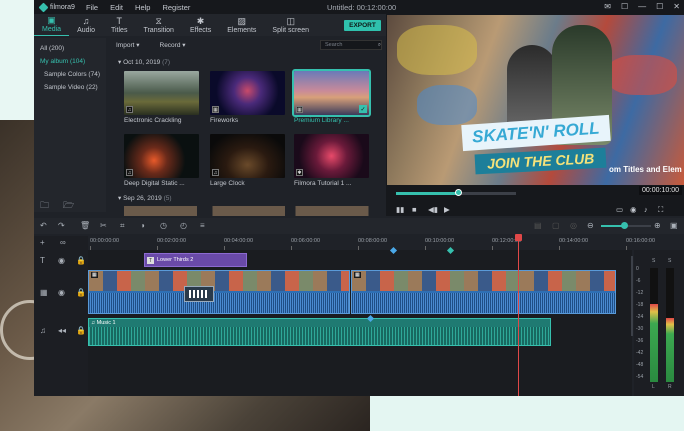 Image resolution: width=684 pixels, height=431 pixels. What do you see at coordinates (142, 198) in the screenshot?
I see `group-date: Sep 26, 2019` at bounding box center [142, 198].